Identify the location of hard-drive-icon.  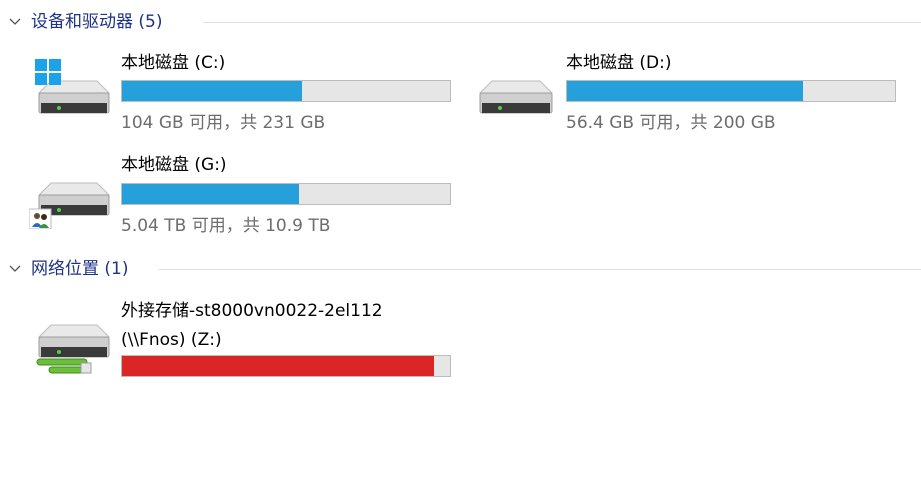
(516, 97).